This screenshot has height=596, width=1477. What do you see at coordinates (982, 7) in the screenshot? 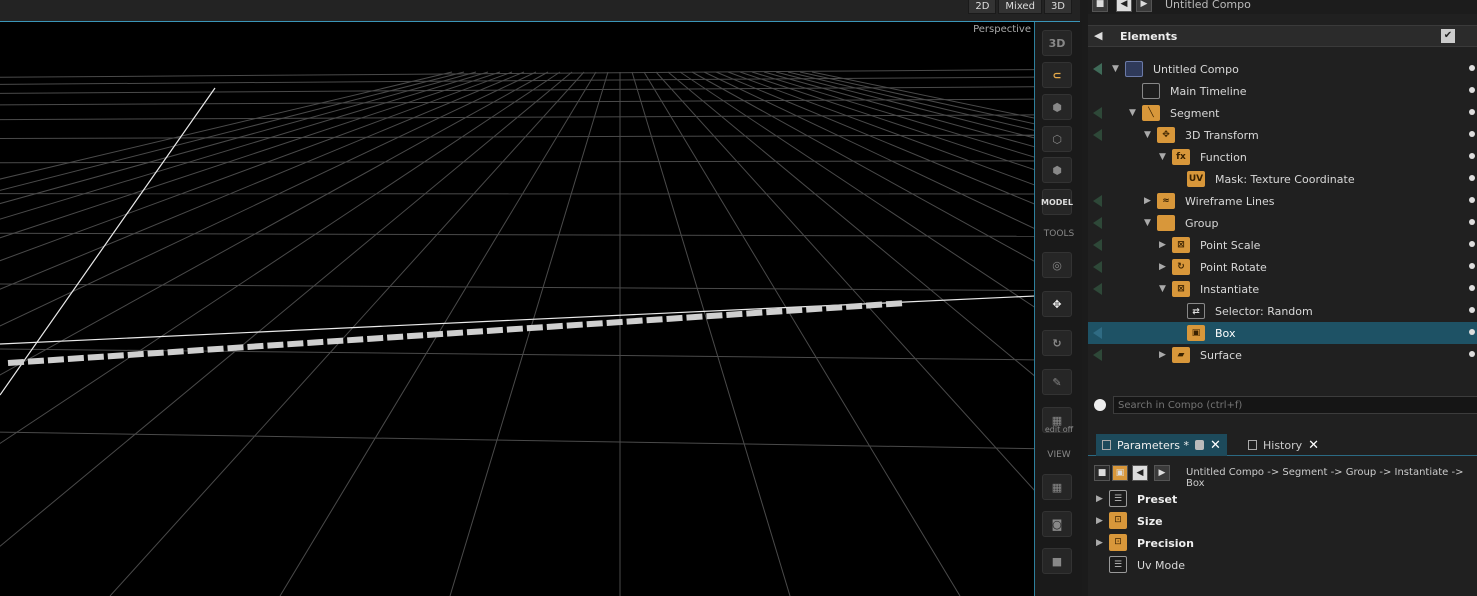
I see `view-mode-2d-button: 2D` at bounding box center [982, 7].